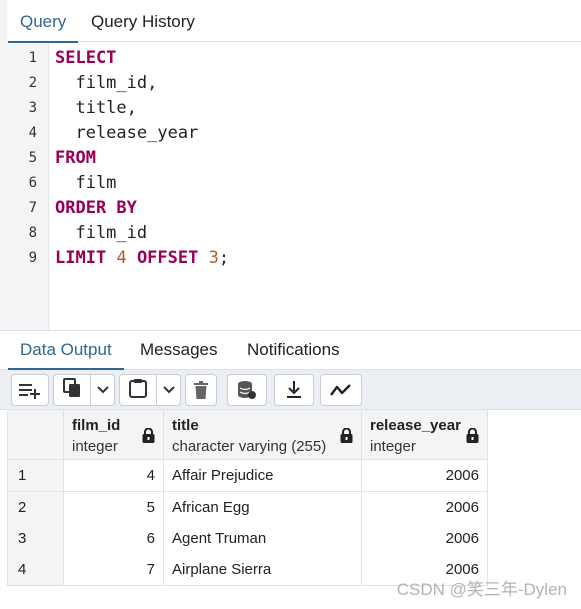 The height and width of the screenshot is (609, 581). I want to click on cell-film-id: 5, so click(114, 508).